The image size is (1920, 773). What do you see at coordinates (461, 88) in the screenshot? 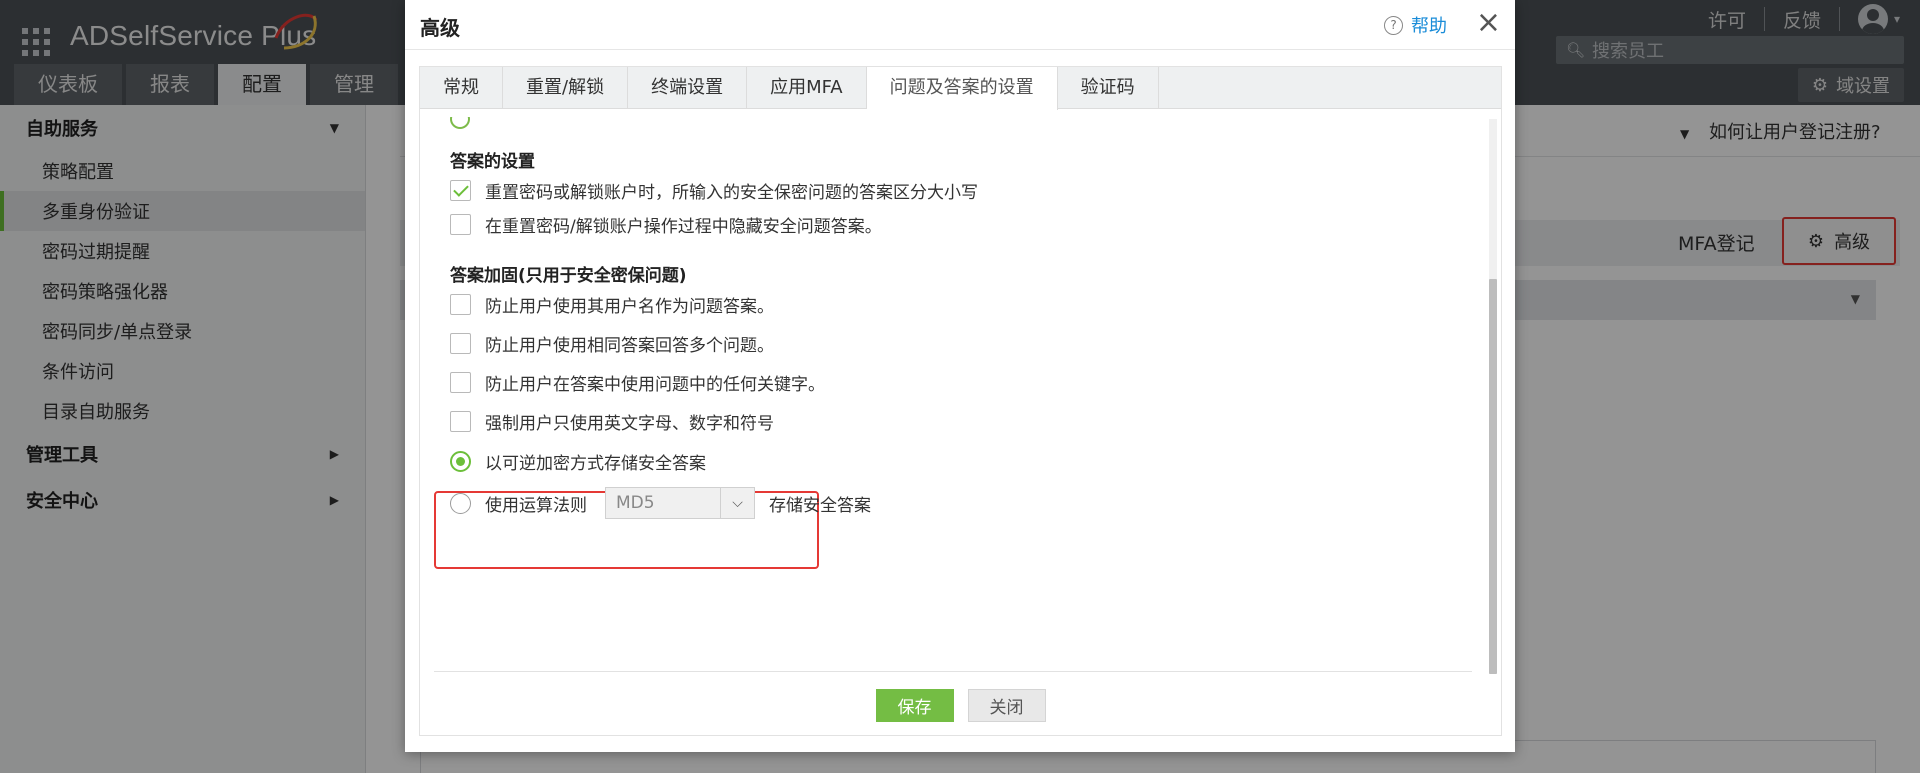
I see `tab-general: 常规` at bounding box center [461, 88].